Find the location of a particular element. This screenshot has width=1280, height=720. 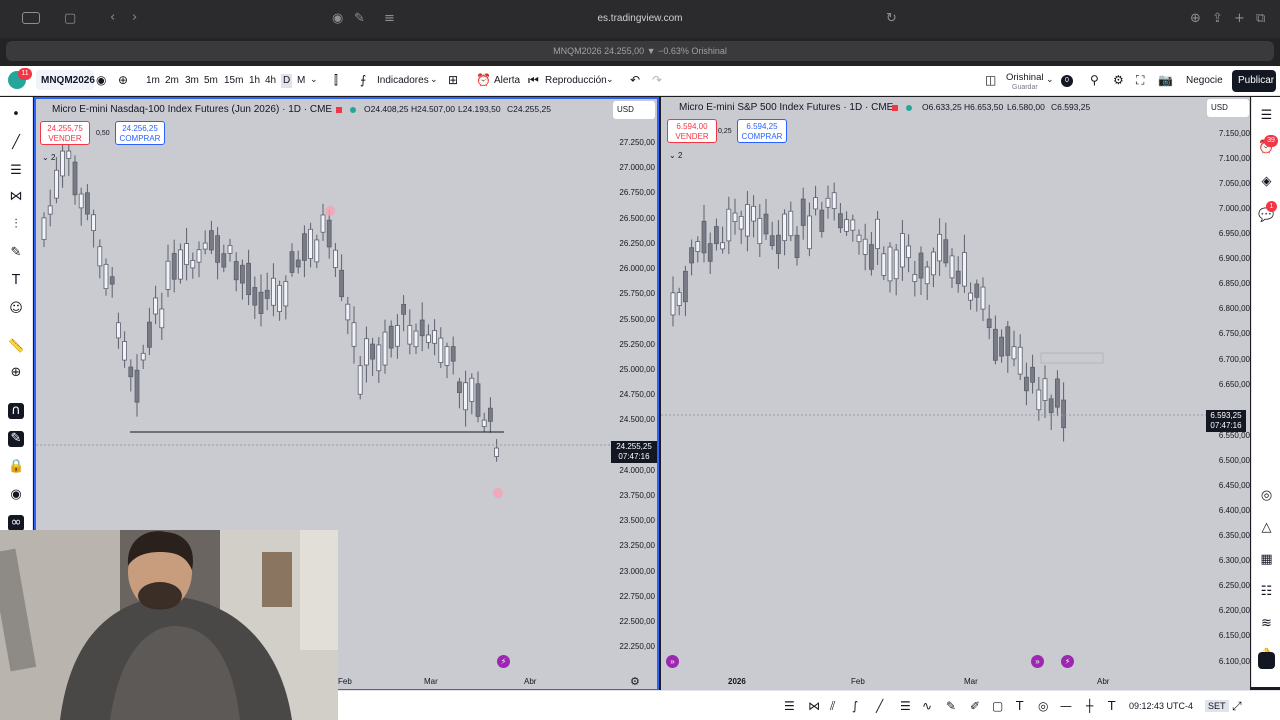

candle-body is located at coordinates (385, 348).